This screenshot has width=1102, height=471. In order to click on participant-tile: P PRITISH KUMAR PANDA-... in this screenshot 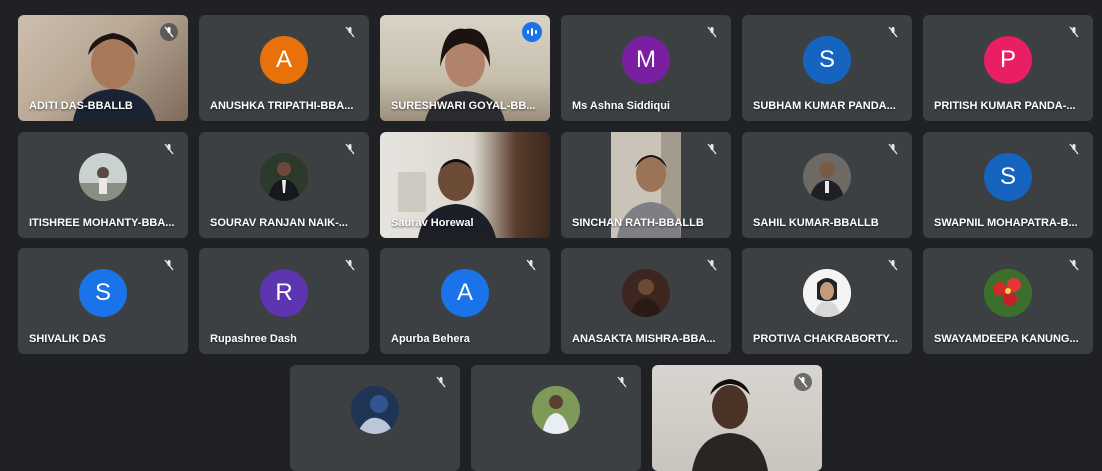, I will do `click(1008, 68)`.